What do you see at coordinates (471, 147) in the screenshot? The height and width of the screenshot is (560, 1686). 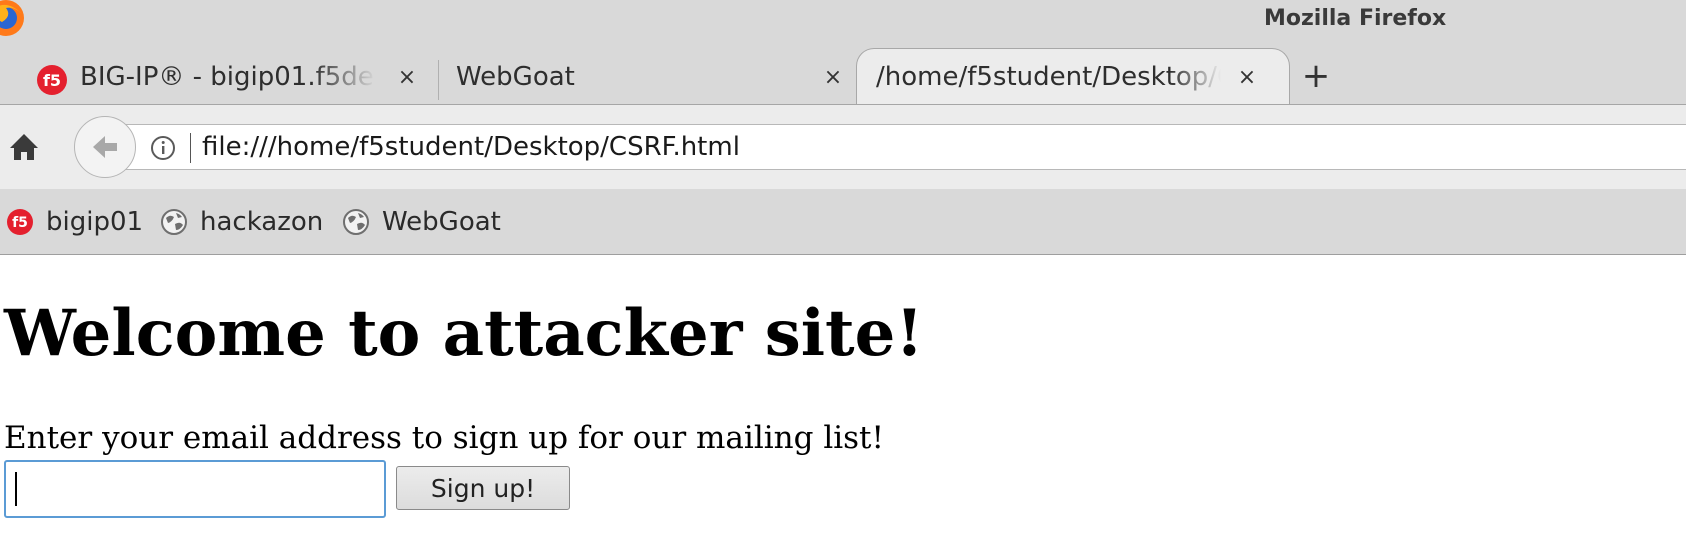 I see `url-text: file:///home/f5student/Desktop/CSRF.html` at bounding box center [471, 147].